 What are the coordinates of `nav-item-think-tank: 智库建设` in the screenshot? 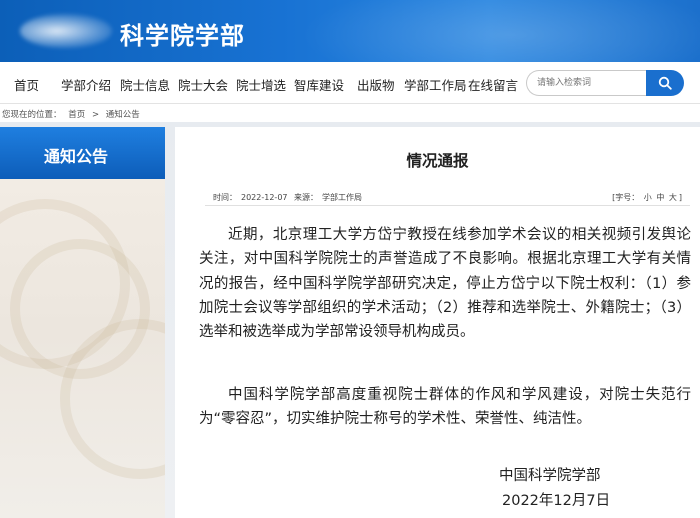 It's located at (319, 84).